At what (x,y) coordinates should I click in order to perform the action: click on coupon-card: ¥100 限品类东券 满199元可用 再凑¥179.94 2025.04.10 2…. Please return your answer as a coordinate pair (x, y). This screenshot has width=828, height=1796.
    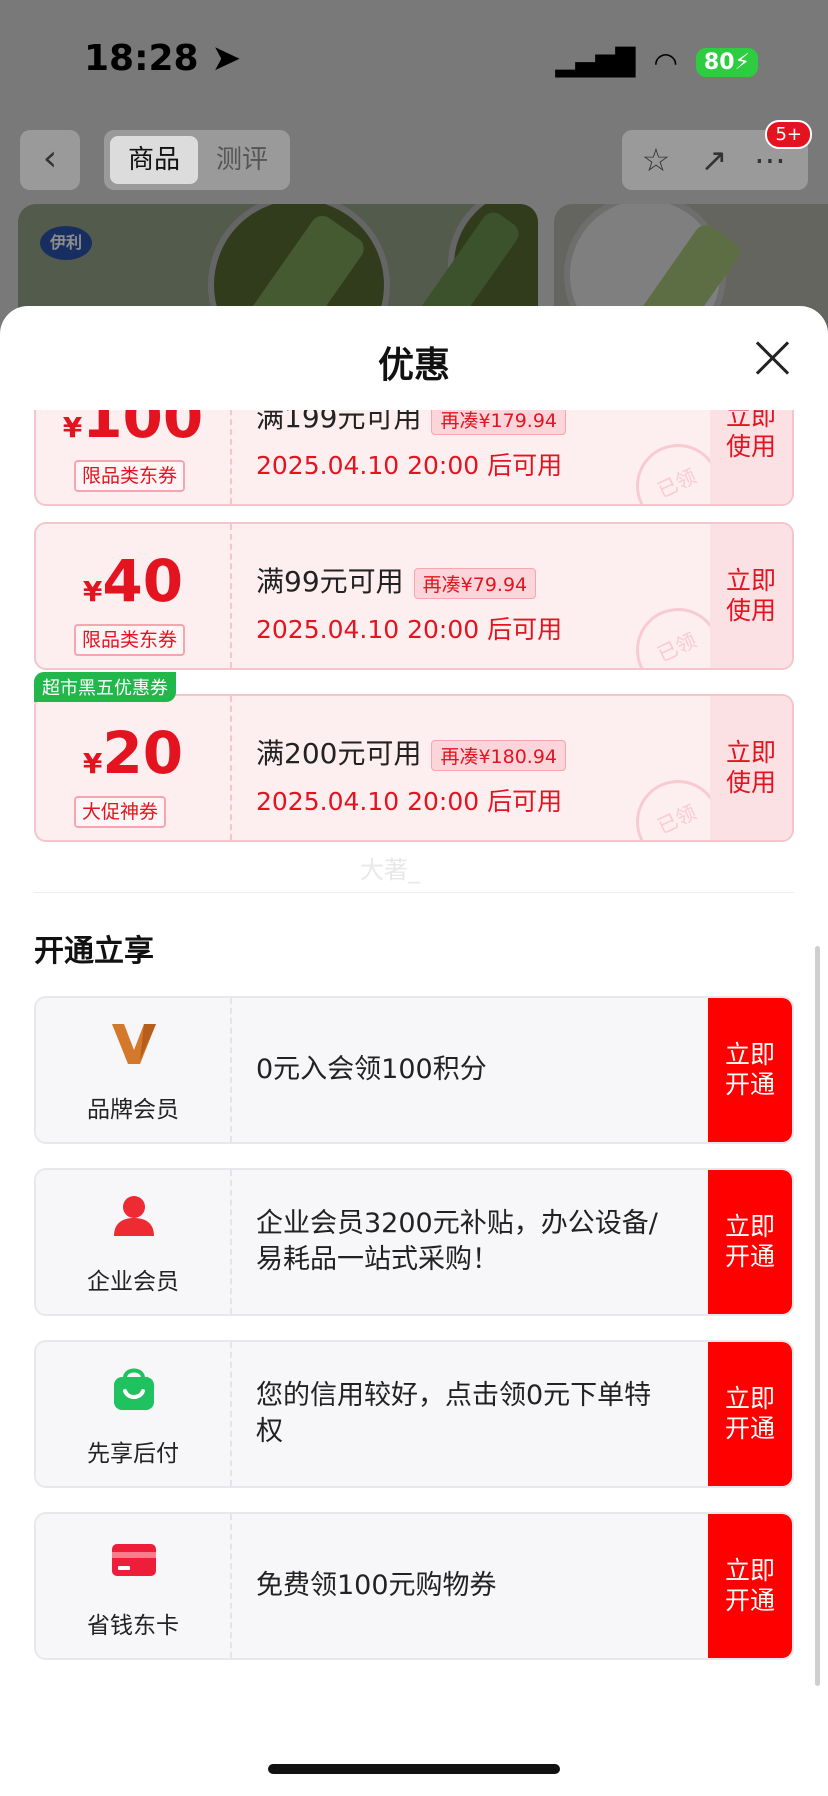
    Looking at the image, I should click on (414, 458).